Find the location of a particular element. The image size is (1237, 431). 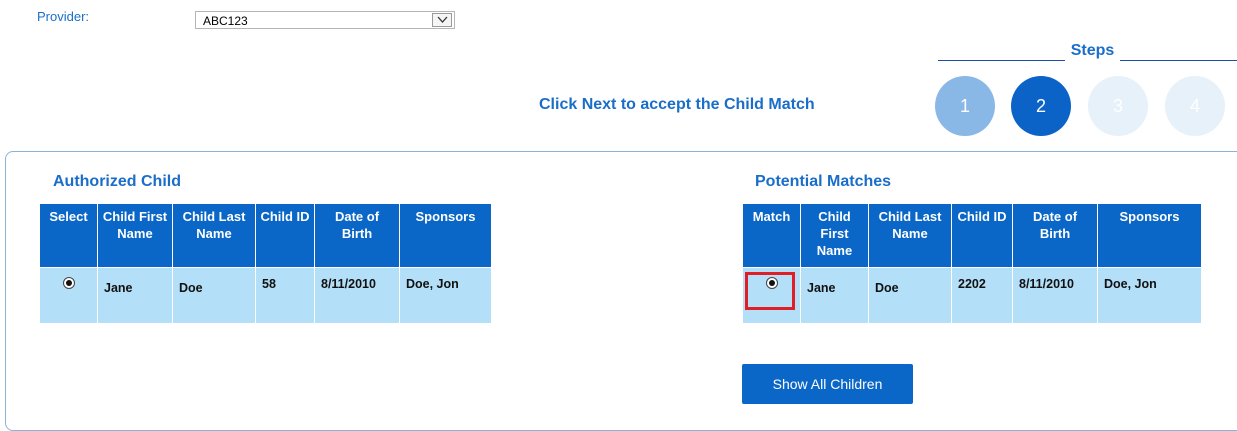

column-header-select: Select is located at coordinates (68, 235).